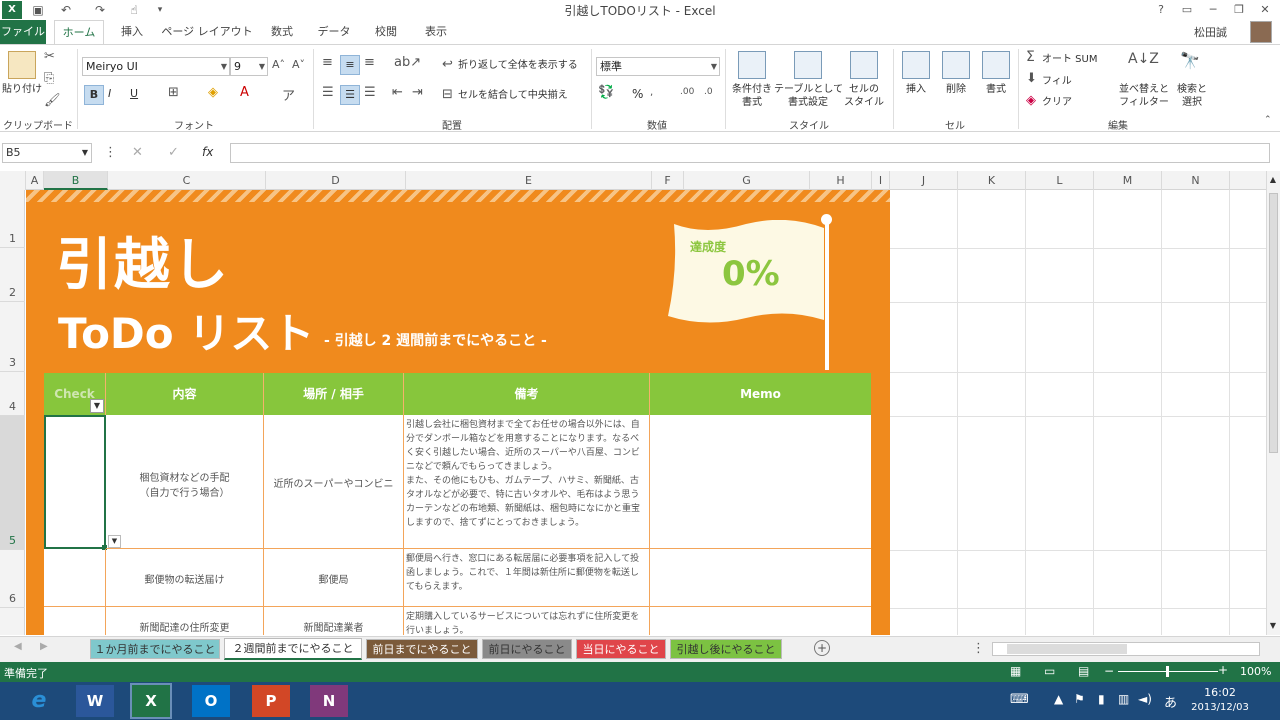 Image resolution: width=1280 pixels, height=720 pixels. Describe the element at coordinates (370, 92) in the screenshot. I see `align-right-icon: ☰` at that location.